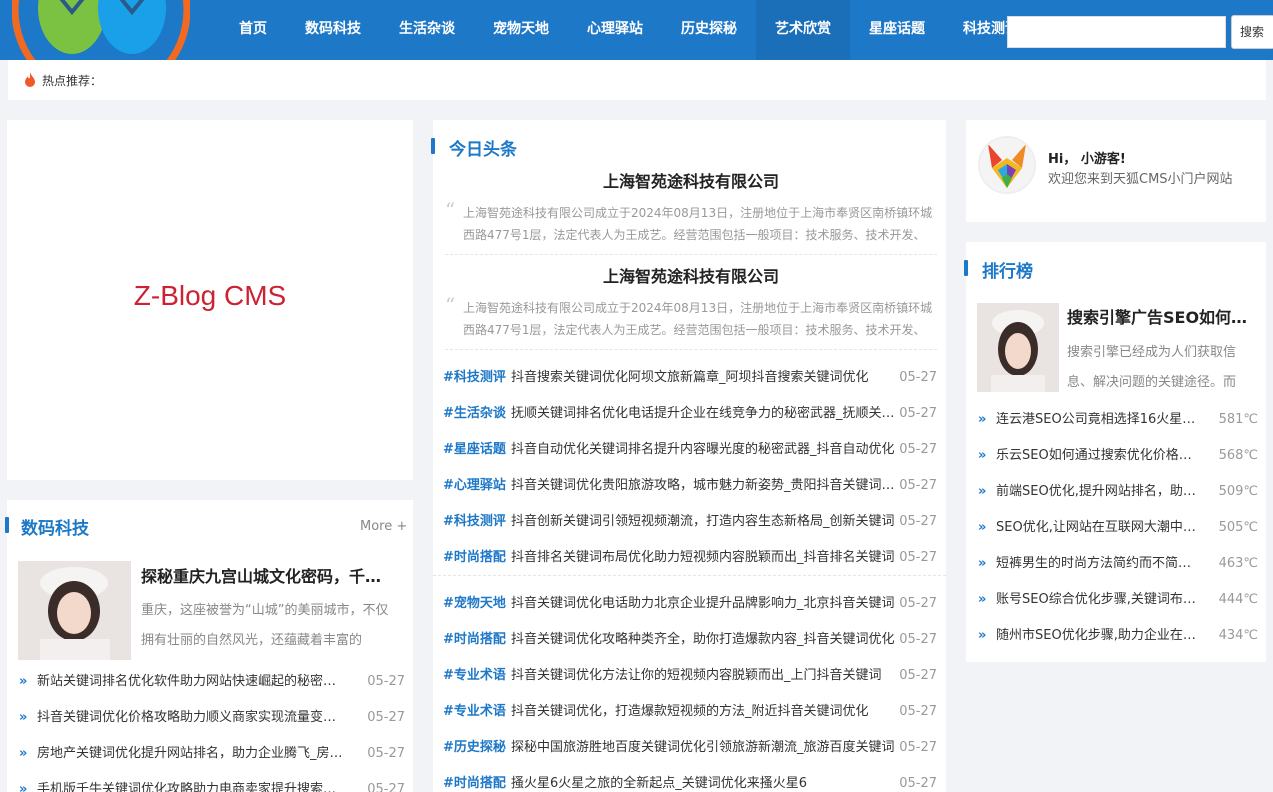  I want to click on news-row: #星座话题 抖音自动优化关键词排名提升内容曝光度的秘密武器_抖音自动优化 05-27, so click(690, 450).